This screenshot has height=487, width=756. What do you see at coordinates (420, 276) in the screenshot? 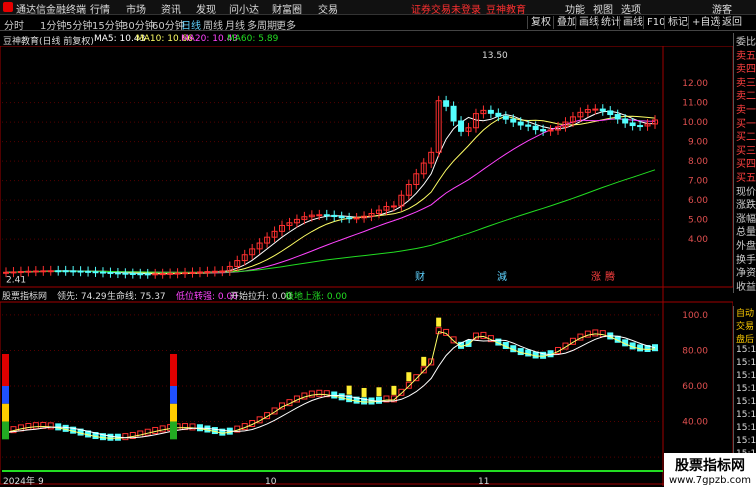
I see `event-marker: 财` at bounding box center [420, 276].